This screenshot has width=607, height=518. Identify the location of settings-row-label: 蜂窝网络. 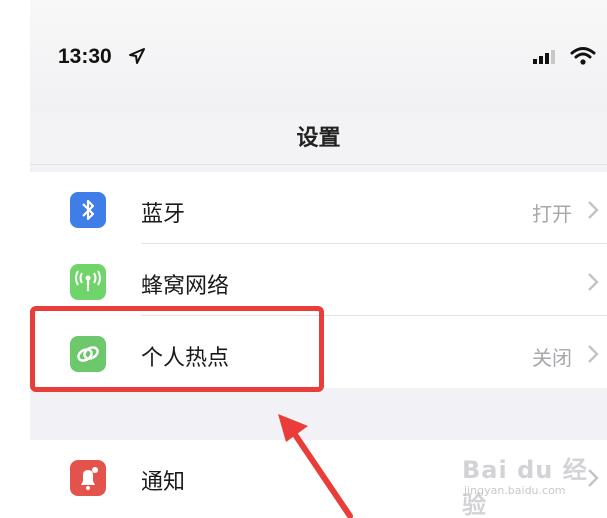
(185, 286).